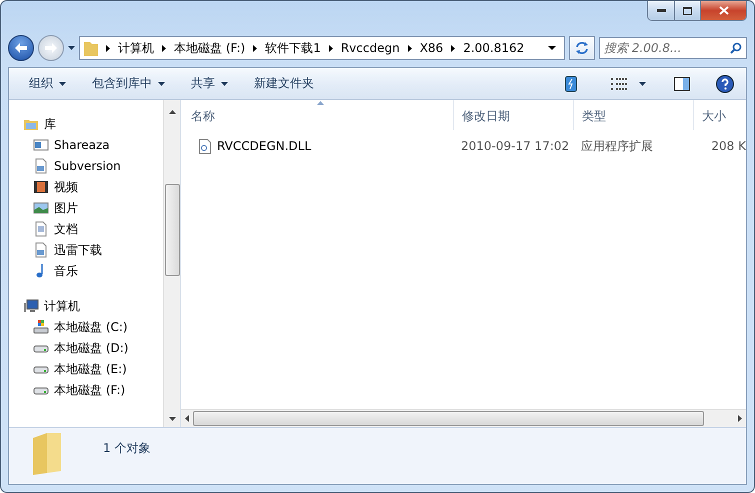 The height and width of the screenshot is (493, 755). Describe the element at coordinates (513, 115) in the screenshot. I see `column-header: 修改日期` at that location.